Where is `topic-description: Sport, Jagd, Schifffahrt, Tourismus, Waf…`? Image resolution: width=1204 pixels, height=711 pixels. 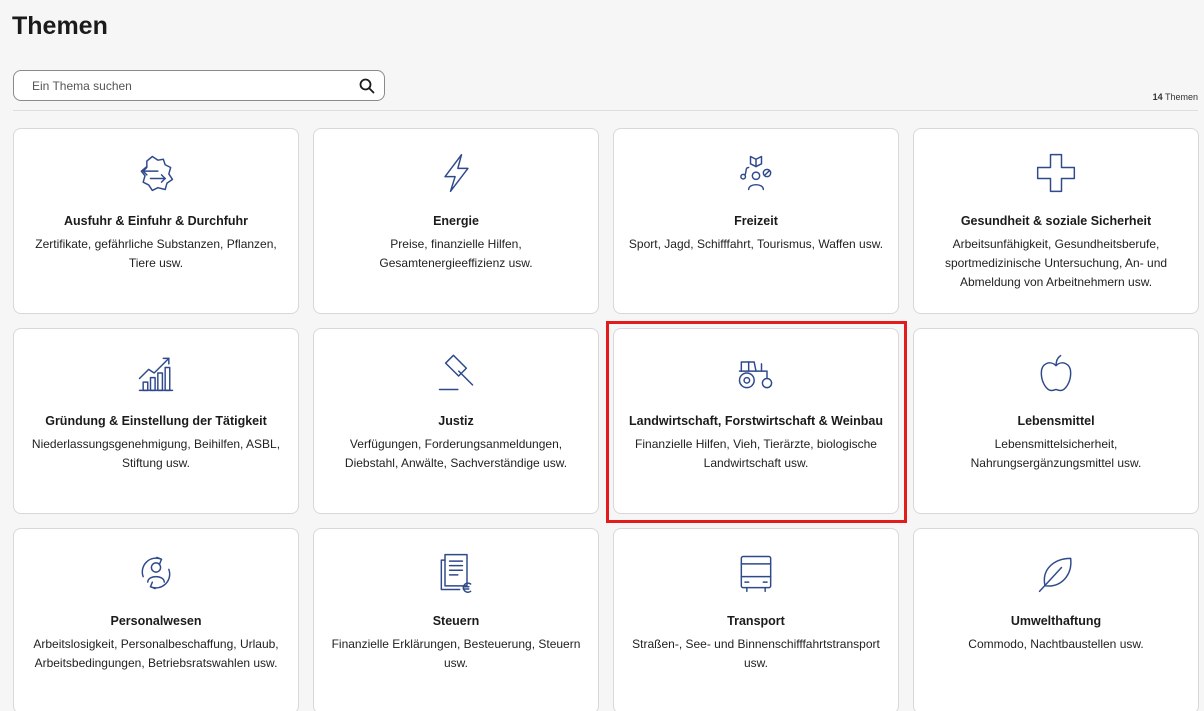
topic-description: Sport, Jagd, Schifffahrt, Tourismus, Waf… is located at coordinates (756, 244).